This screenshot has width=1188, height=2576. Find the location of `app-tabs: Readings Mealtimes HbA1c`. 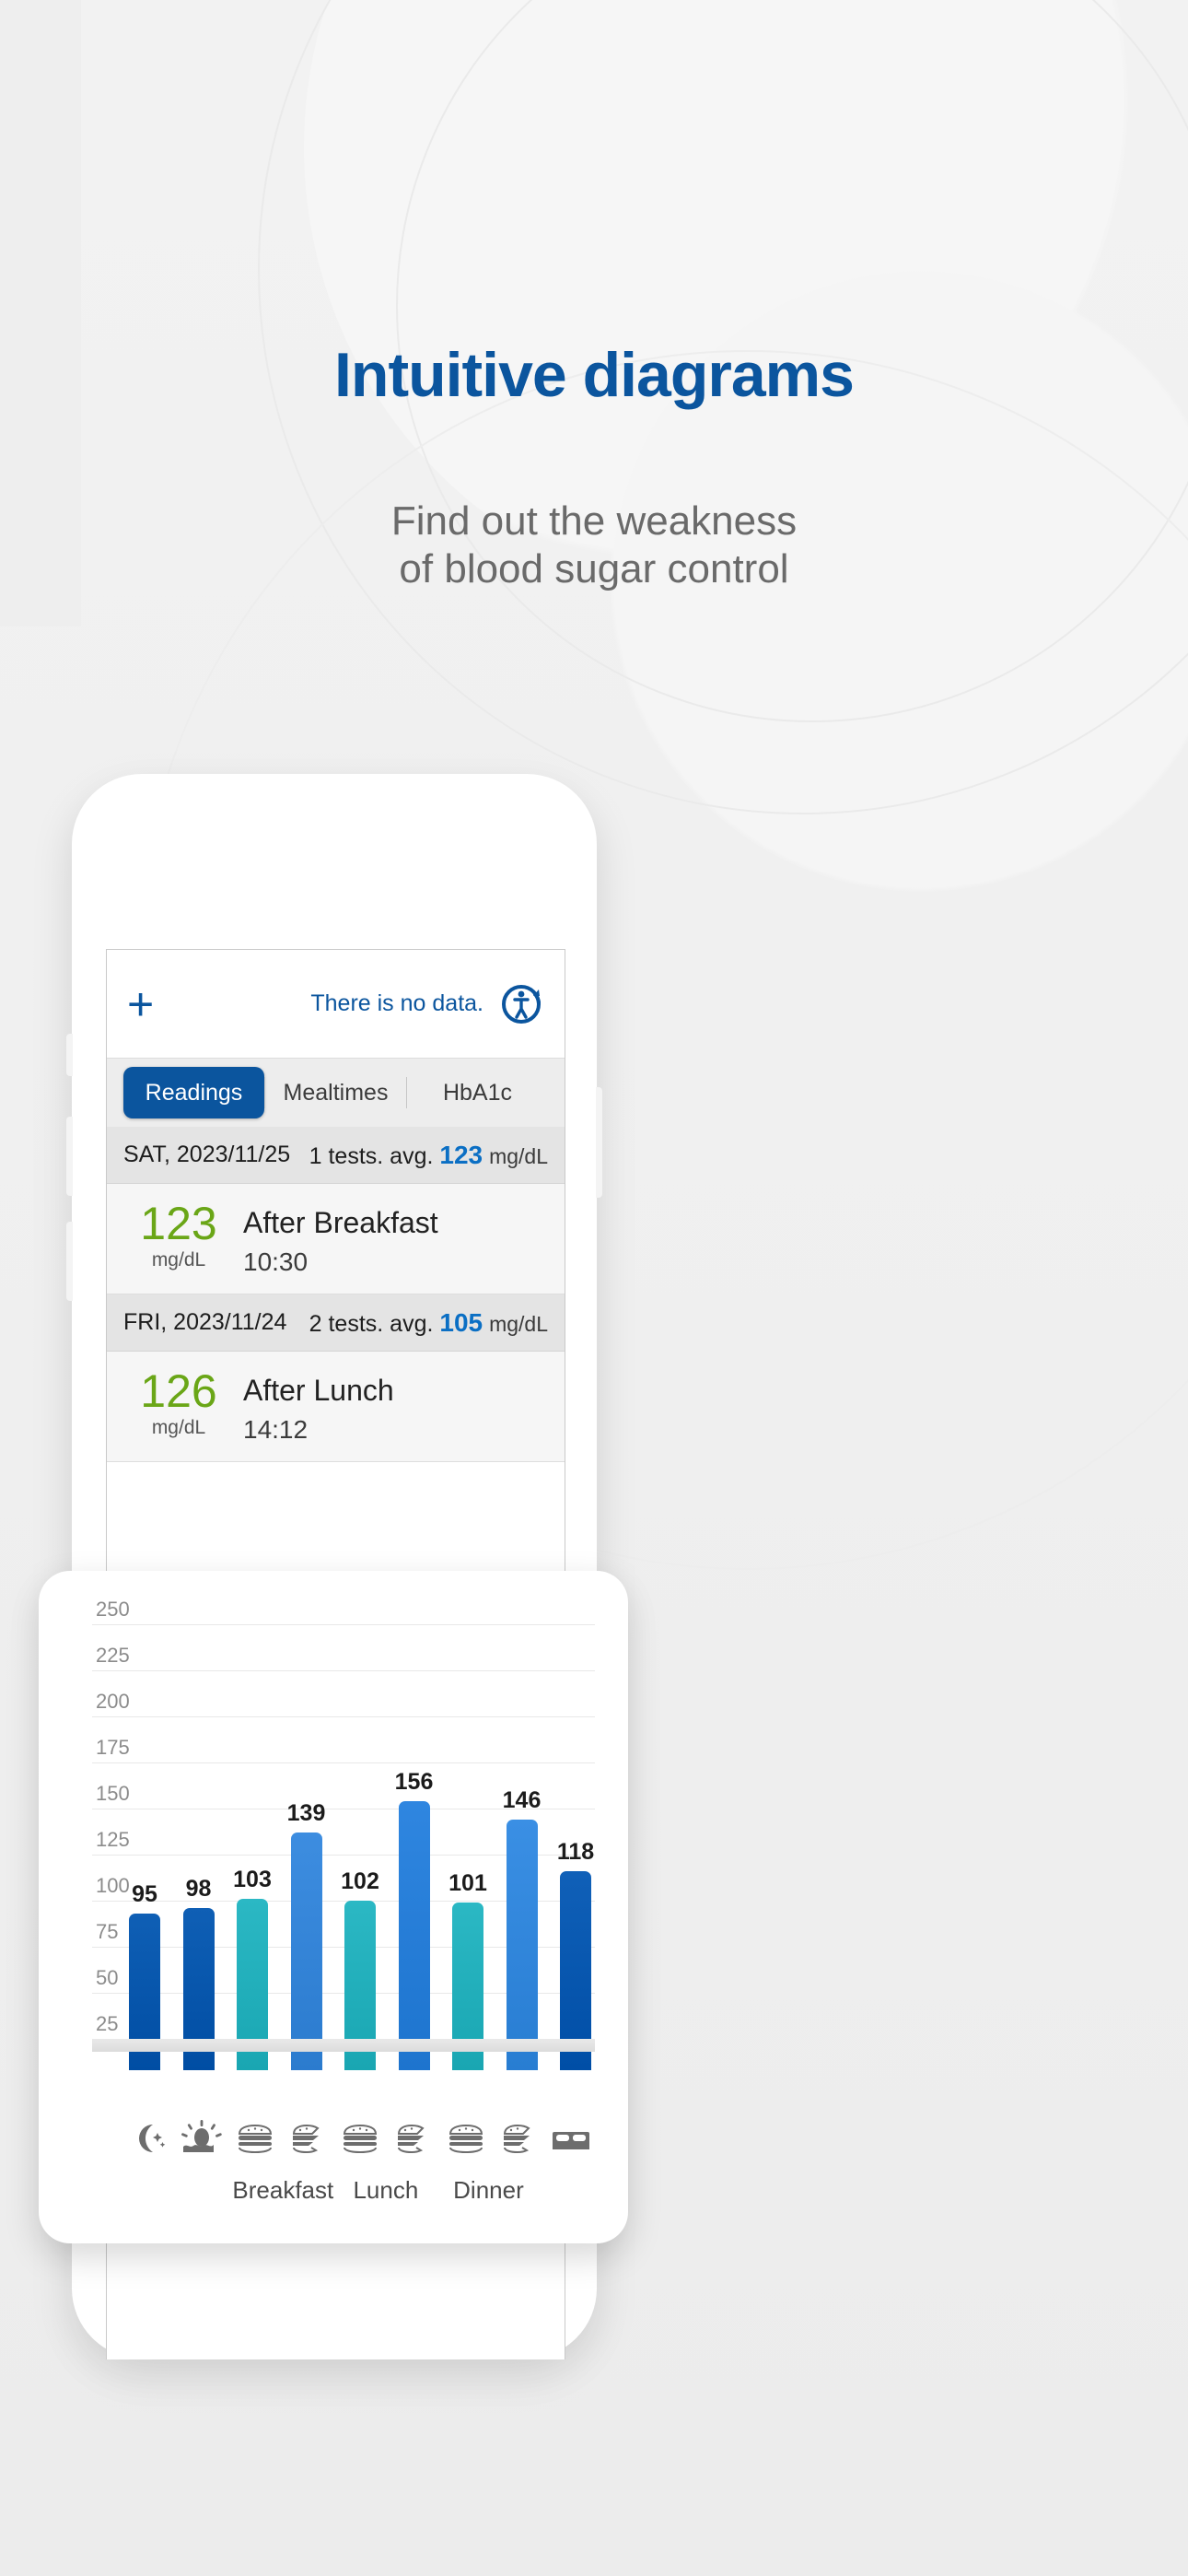

app-tabs: Readings Mealtimes HbA1c is located at coordinates (336, 1093).